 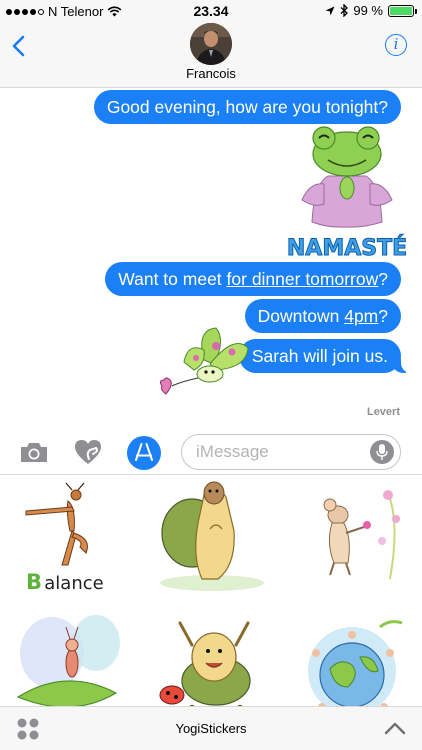 I want to click on message-text: Sarah will join us., so click(x=319, y=356).